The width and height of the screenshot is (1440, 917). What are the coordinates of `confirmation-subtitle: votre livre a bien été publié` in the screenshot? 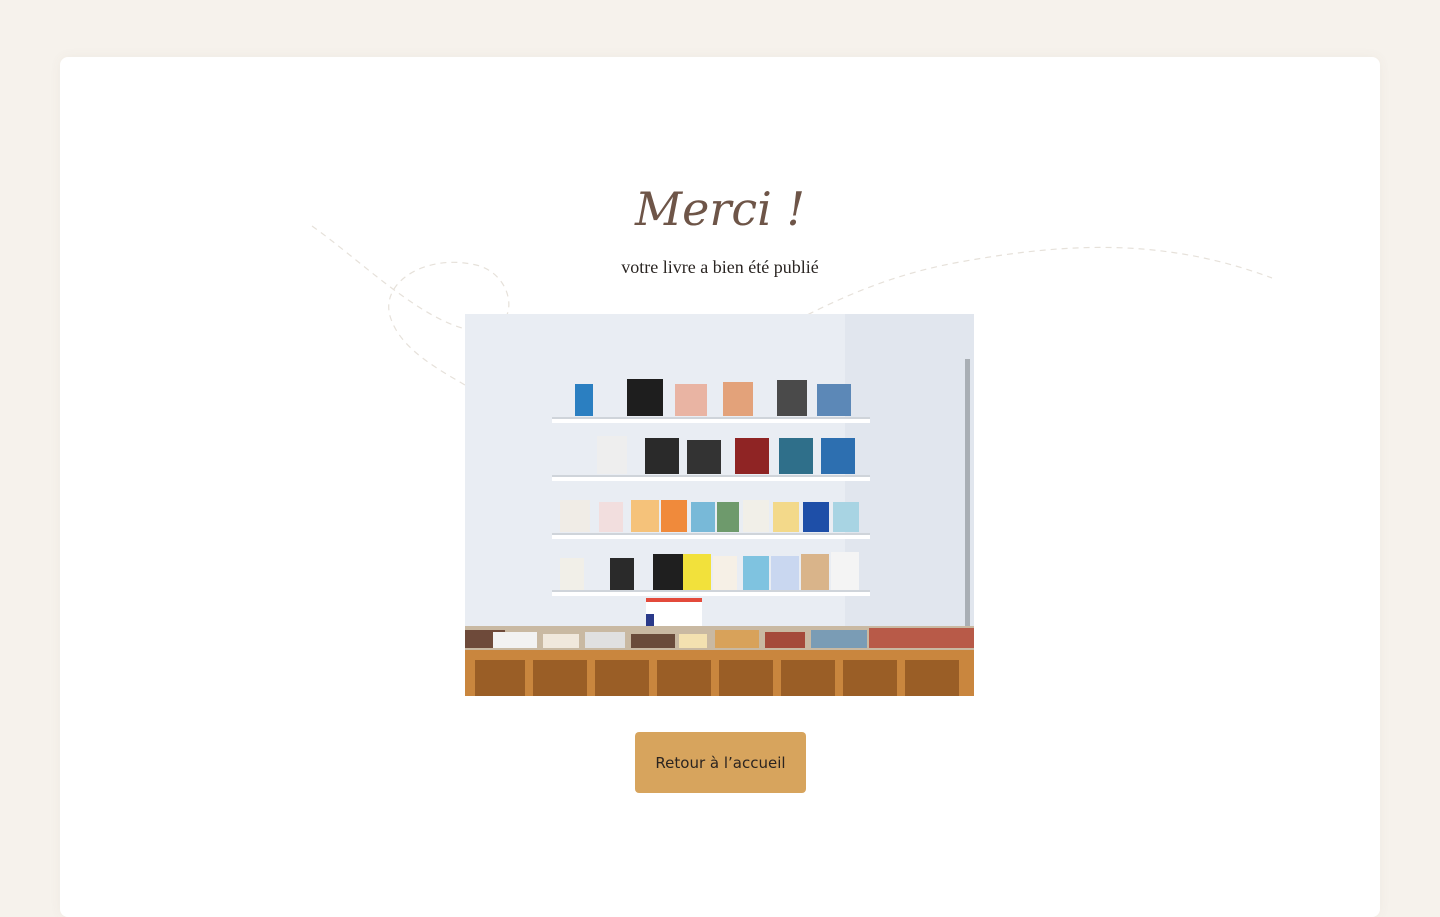 It's located at (720, 267).